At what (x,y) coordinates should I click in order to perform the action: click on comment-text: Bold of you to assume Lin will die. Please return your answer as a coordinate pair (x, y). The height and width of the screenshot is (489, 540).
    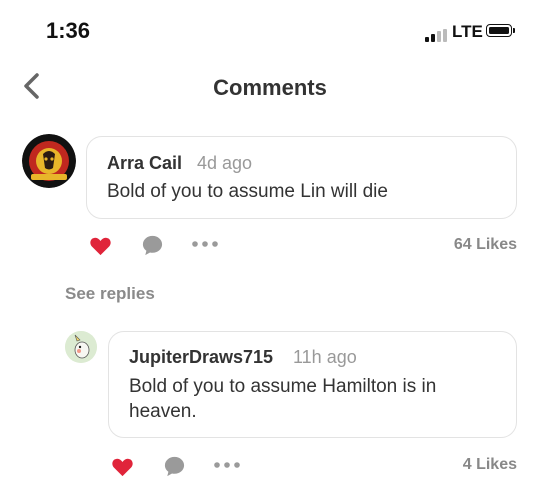
    Looking at the image, I should click on (247, 191).